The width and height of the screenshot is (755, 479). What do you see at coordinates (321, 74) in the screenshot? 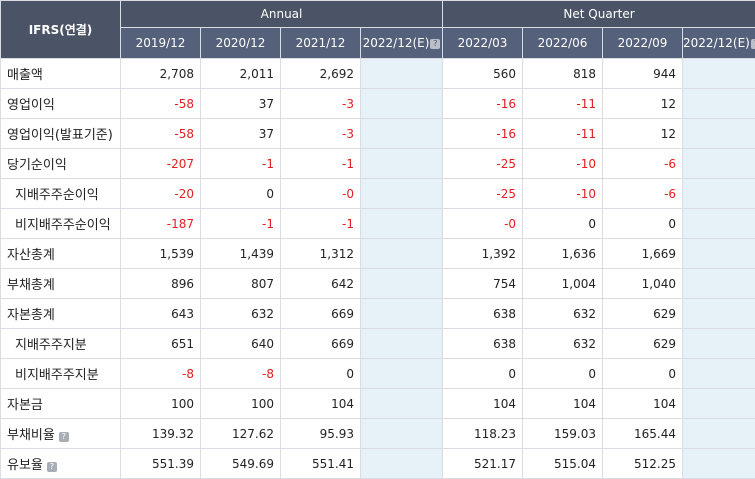
I see `table-cell: 2,692` at bounding box center [321, 74].